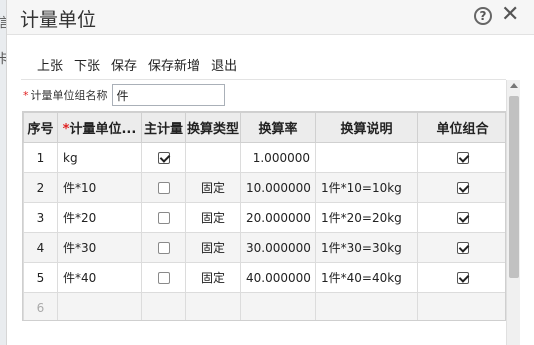  What do you see at coordinates (40, 187) in the screenshot?
I see `cell-seq: 2` at bounding box center [40, 187].